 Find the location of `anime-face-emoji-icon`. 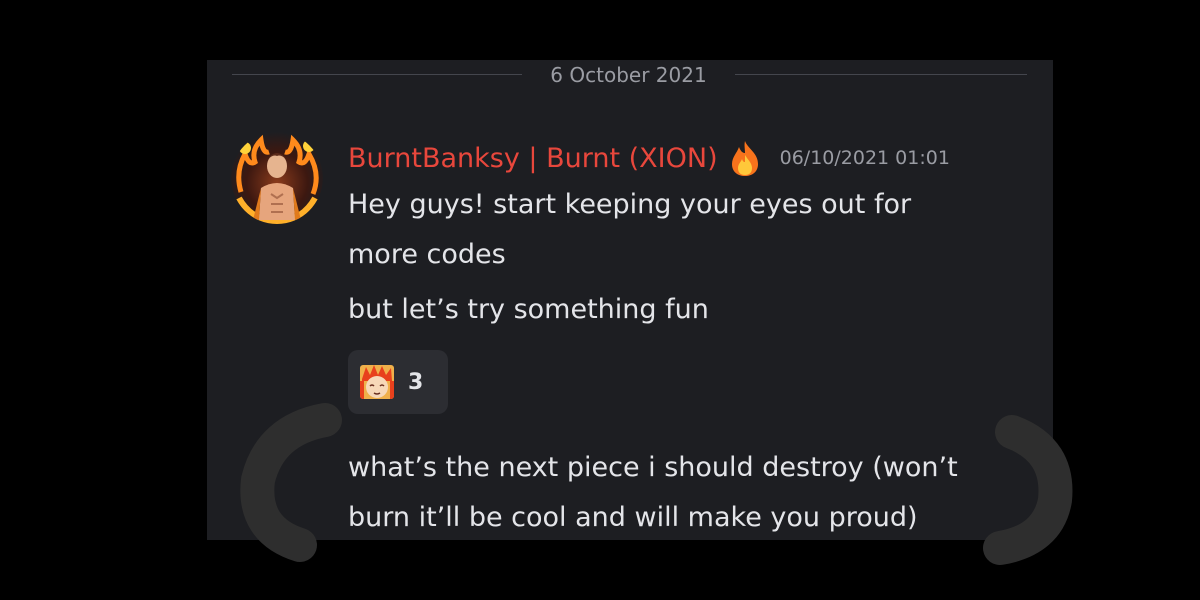

anime-face-emoji-icon is located at coordinates (377, 382).